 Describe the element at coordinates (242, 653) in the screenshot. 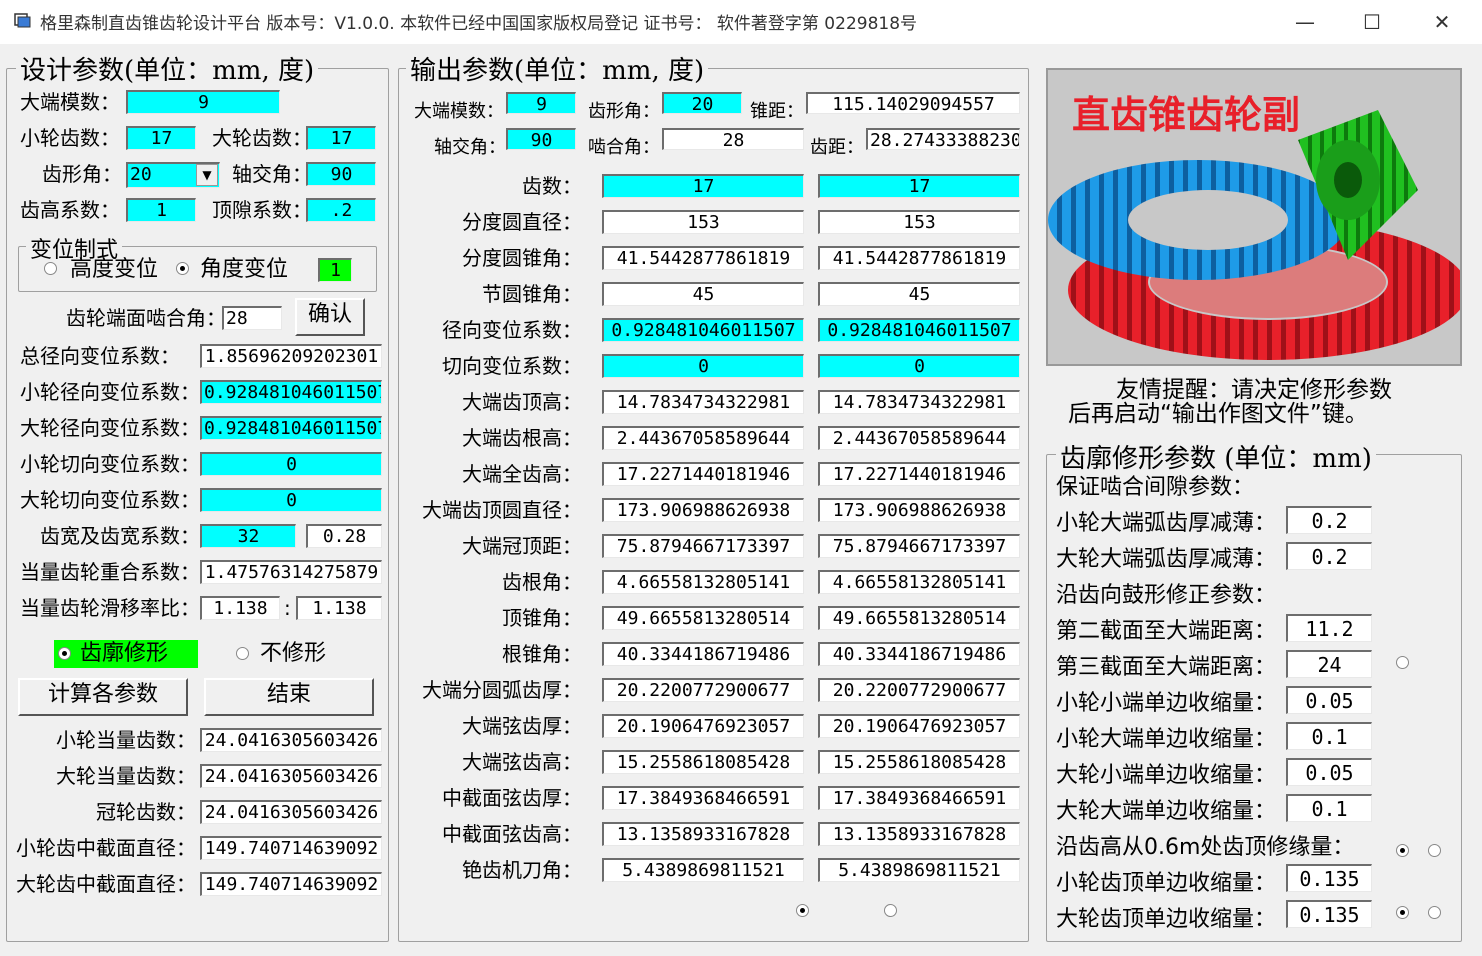

I see `no-modify-radio` at that location.